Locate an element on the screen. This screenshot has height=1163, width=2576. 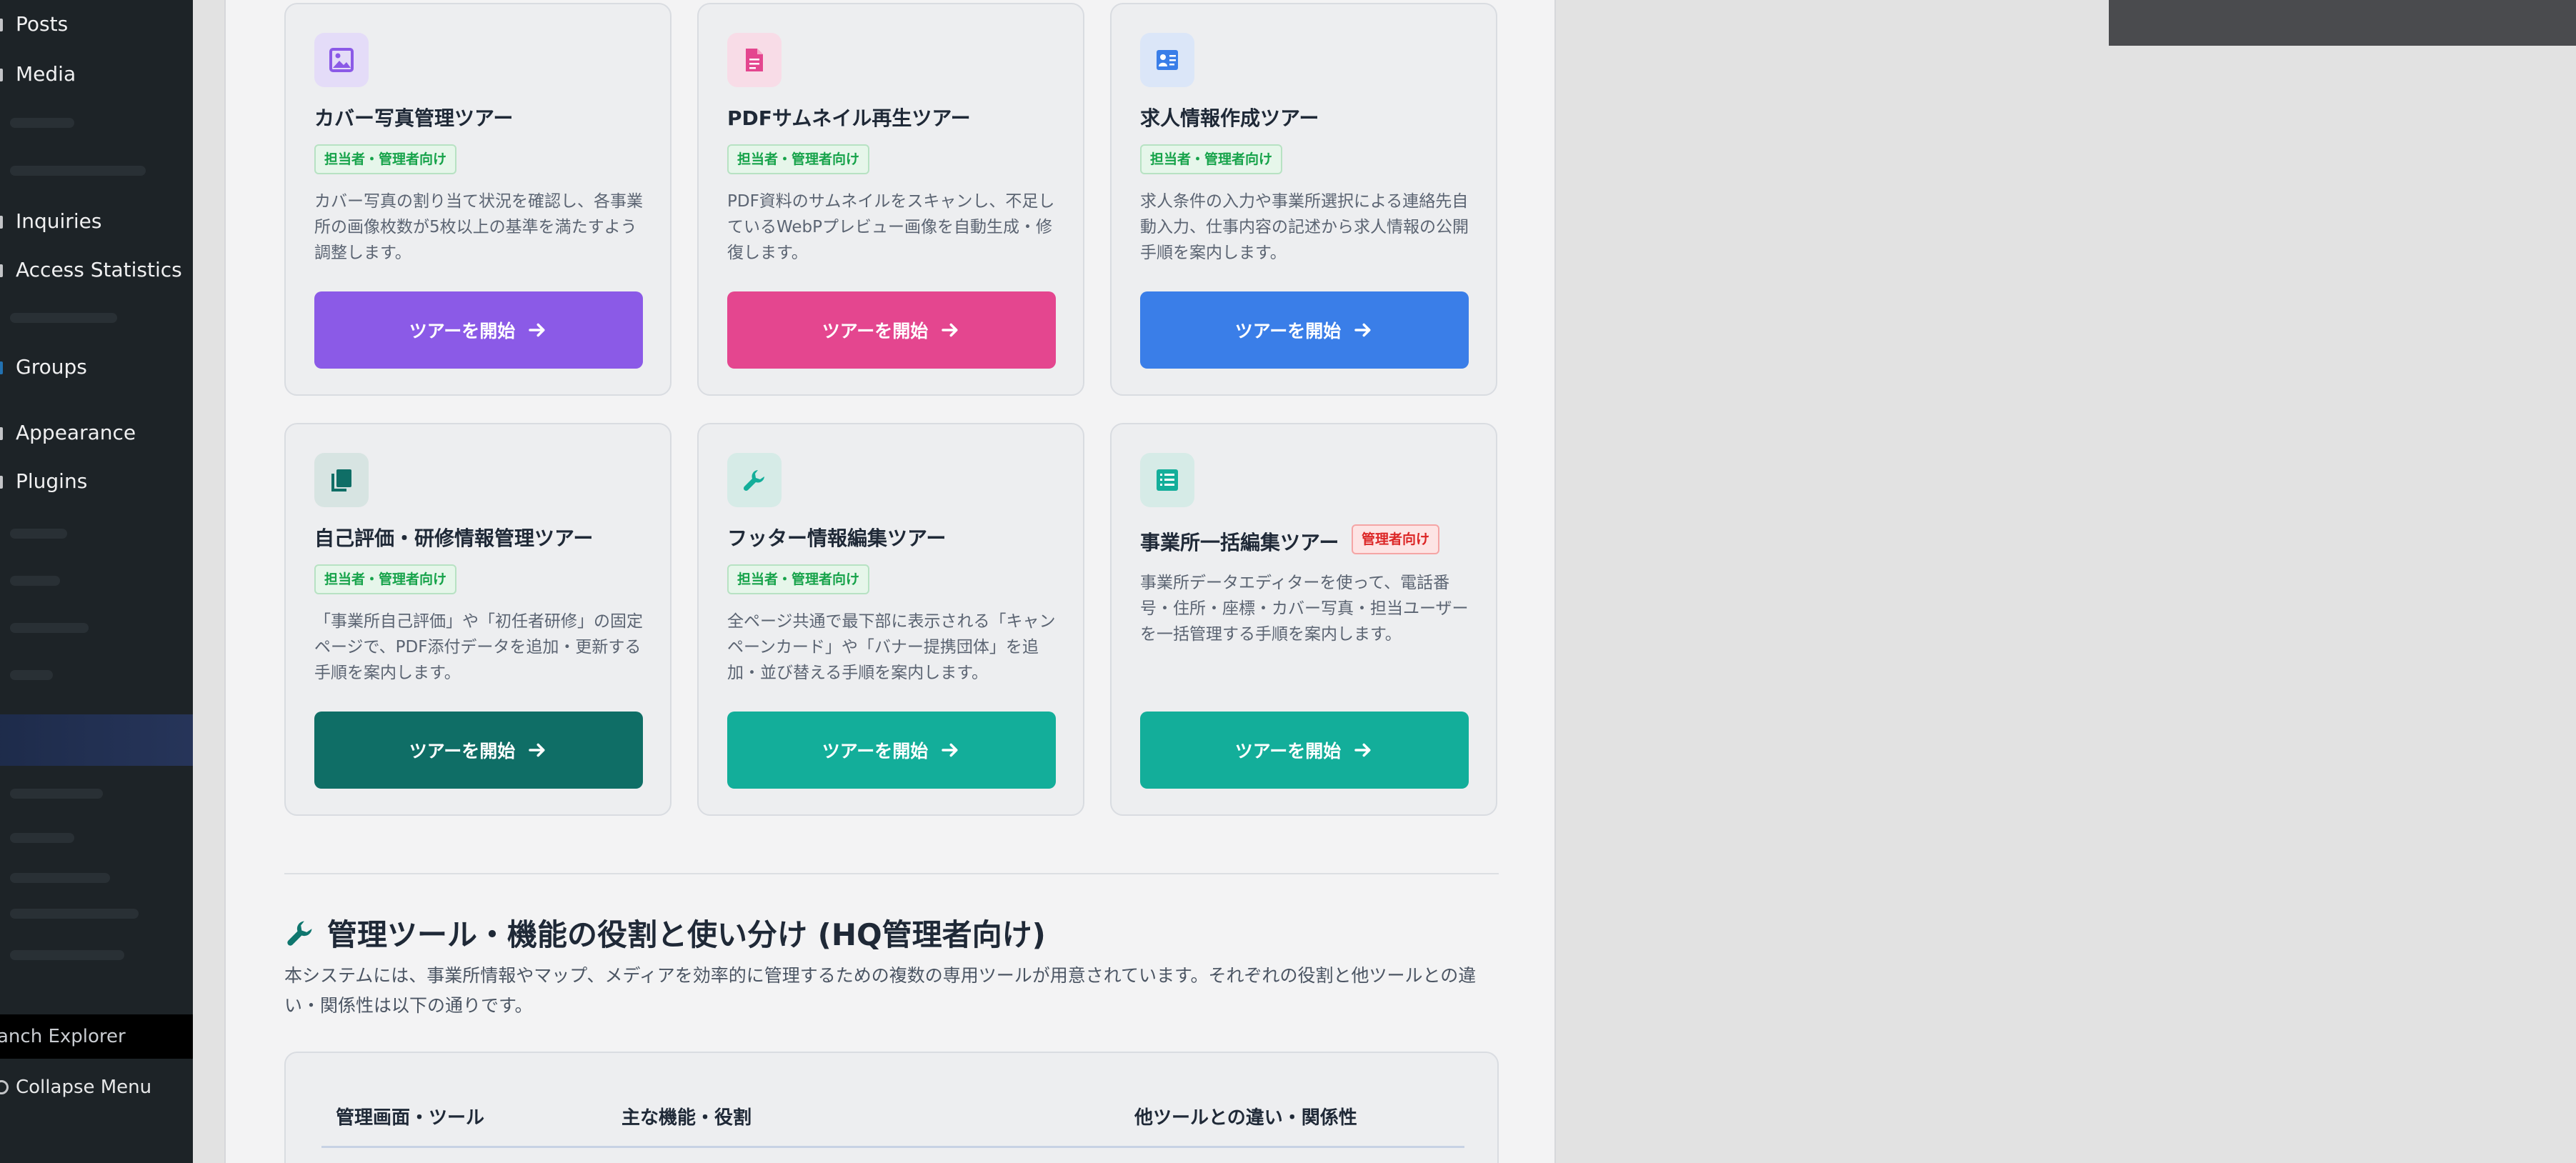
table-header-function: 主な機能・役割 is located at coordinates (687, 1118).